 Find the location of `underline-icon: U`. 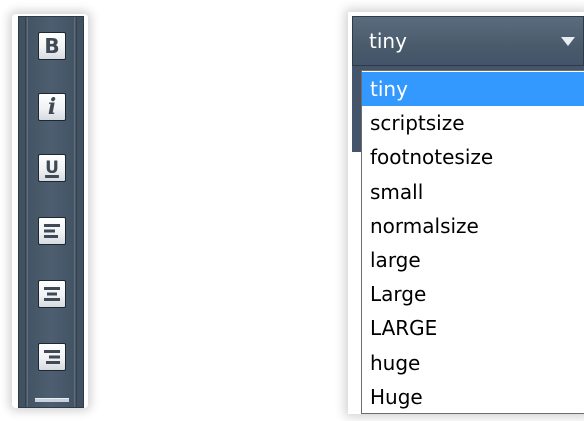

underline-icon: U is located at coordinates (52, 167).